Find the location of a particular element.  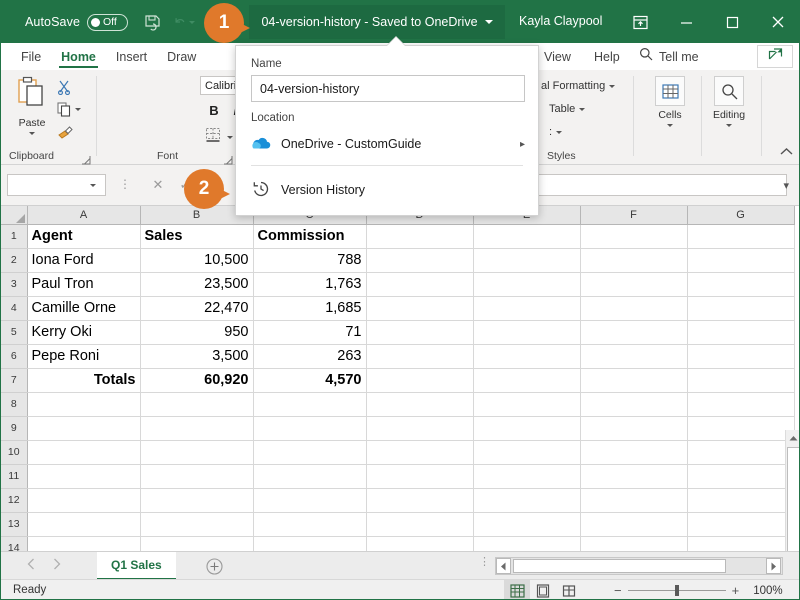

plus-circle-icon is located at coordinates (214, 569).